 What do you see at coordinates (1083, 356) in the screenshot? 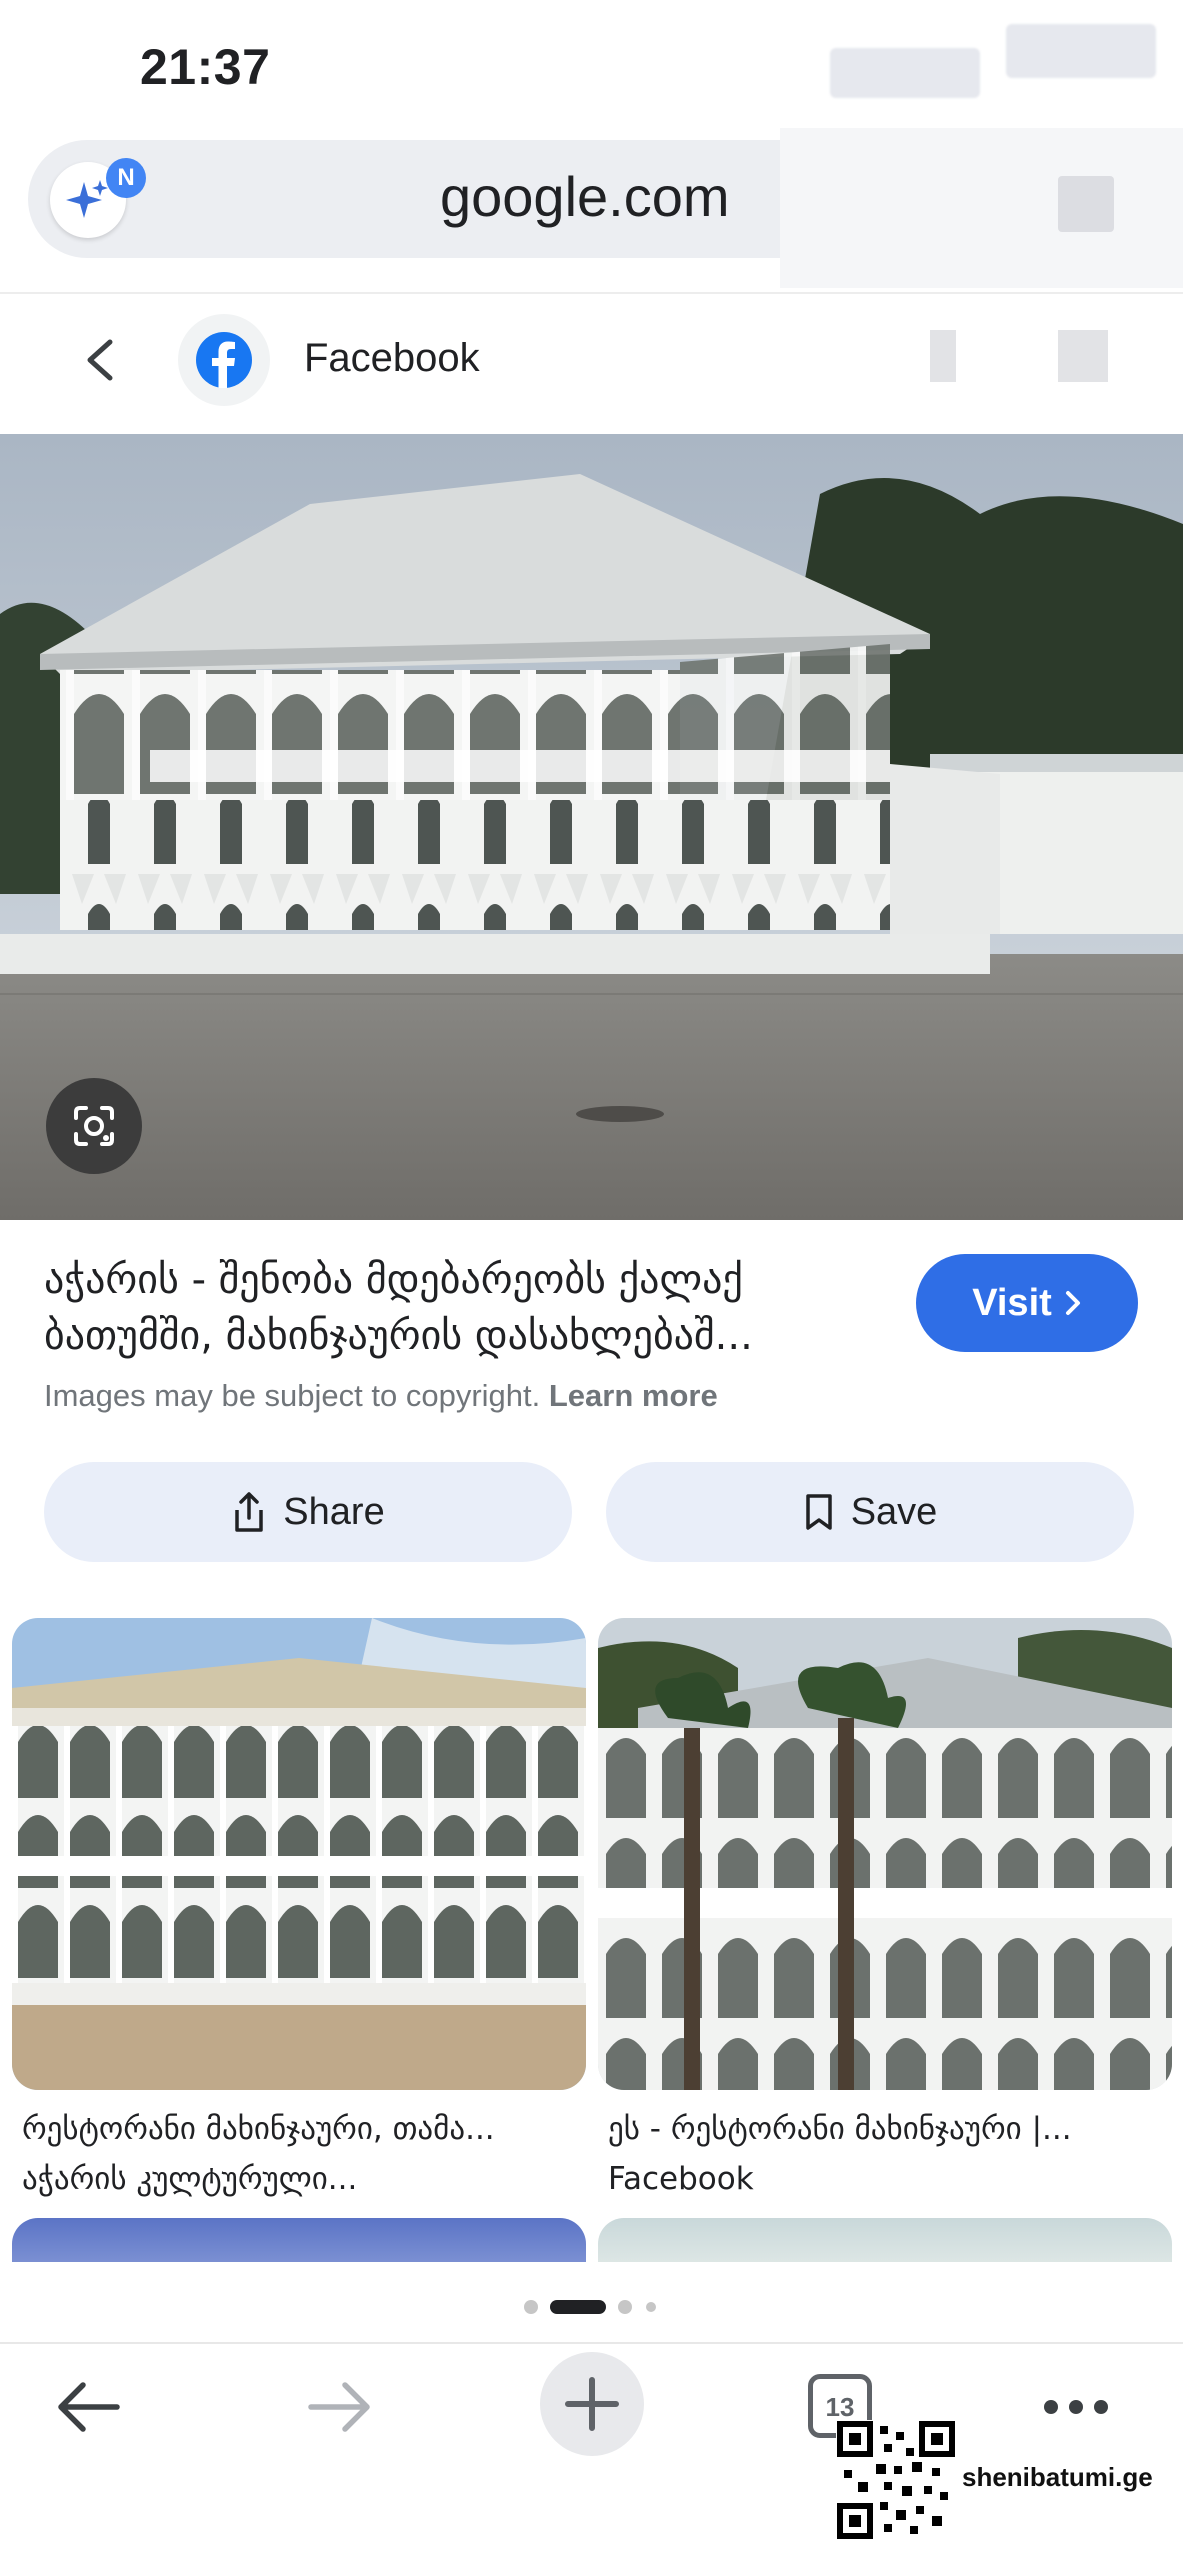
I see `close-icon` at bounding box center [1083, 356].